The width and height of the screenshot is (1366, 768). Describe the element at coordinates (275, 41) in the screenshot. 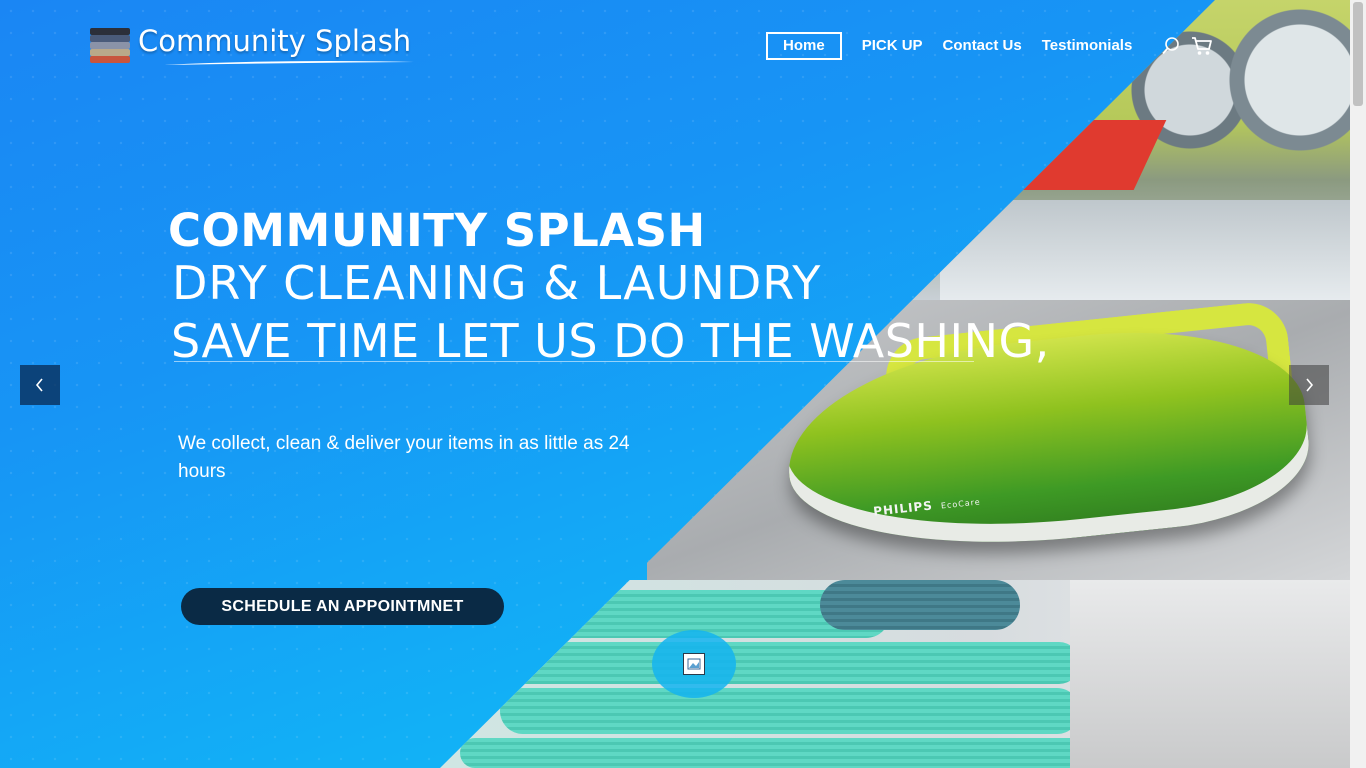

I see `logo-text: Community Splash` at that location.